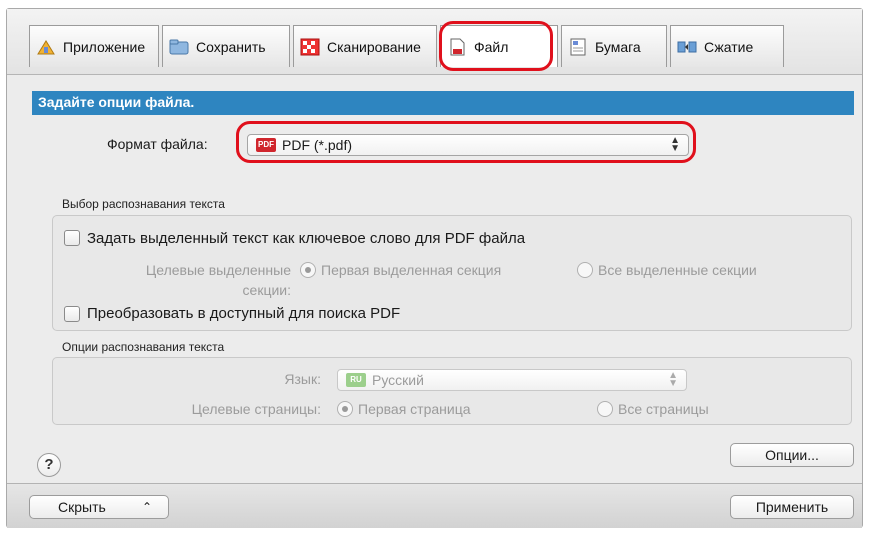  I want to click on tab-label: Приложение, so click(104, 46).